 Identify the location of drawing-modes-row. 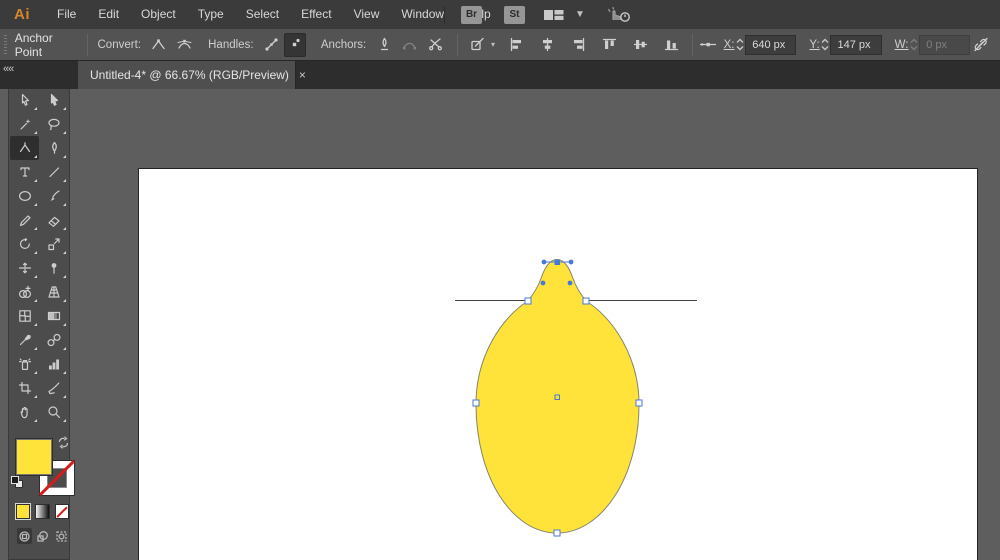
(39, 536).